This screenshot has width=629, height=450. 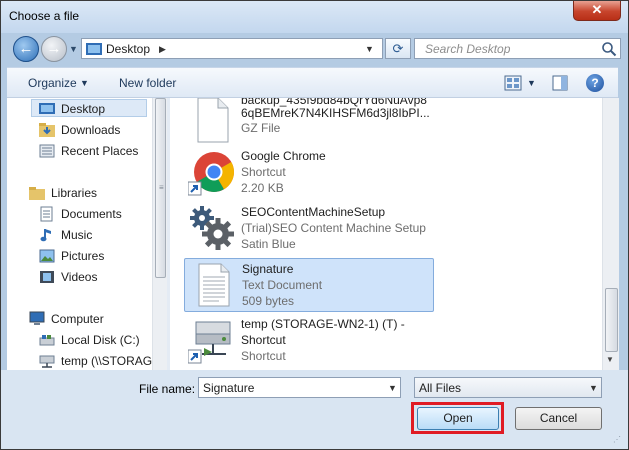 What do you see at coordinates (560, 83) in the screenshot?
I see `preview-pane-icon` at bounding box center [560, 83].